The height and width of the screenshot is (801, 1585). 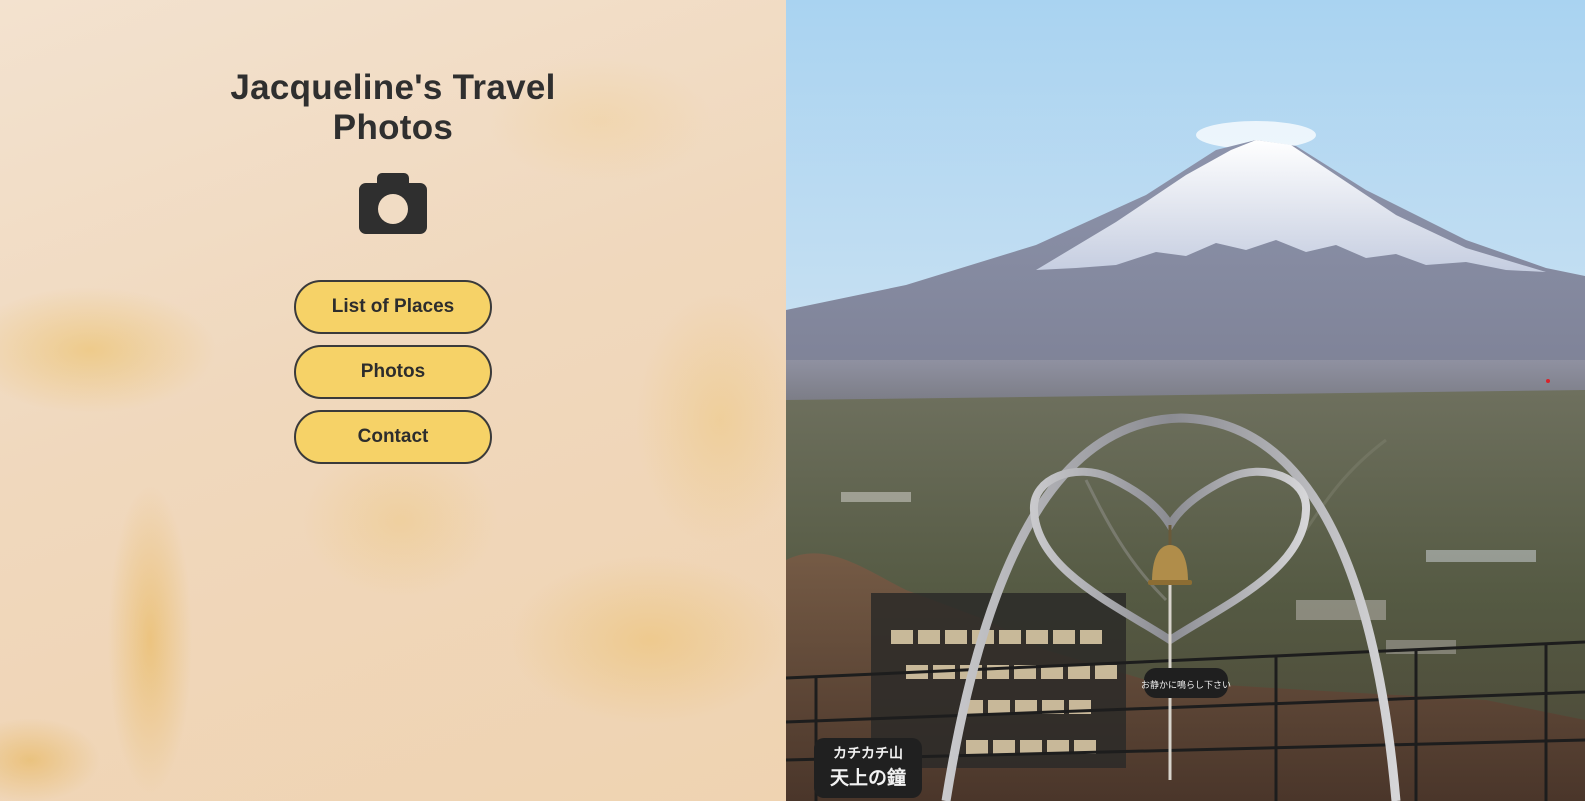 I want to click on sign-line-1: カチカチ山, so click(x=868, y=754).